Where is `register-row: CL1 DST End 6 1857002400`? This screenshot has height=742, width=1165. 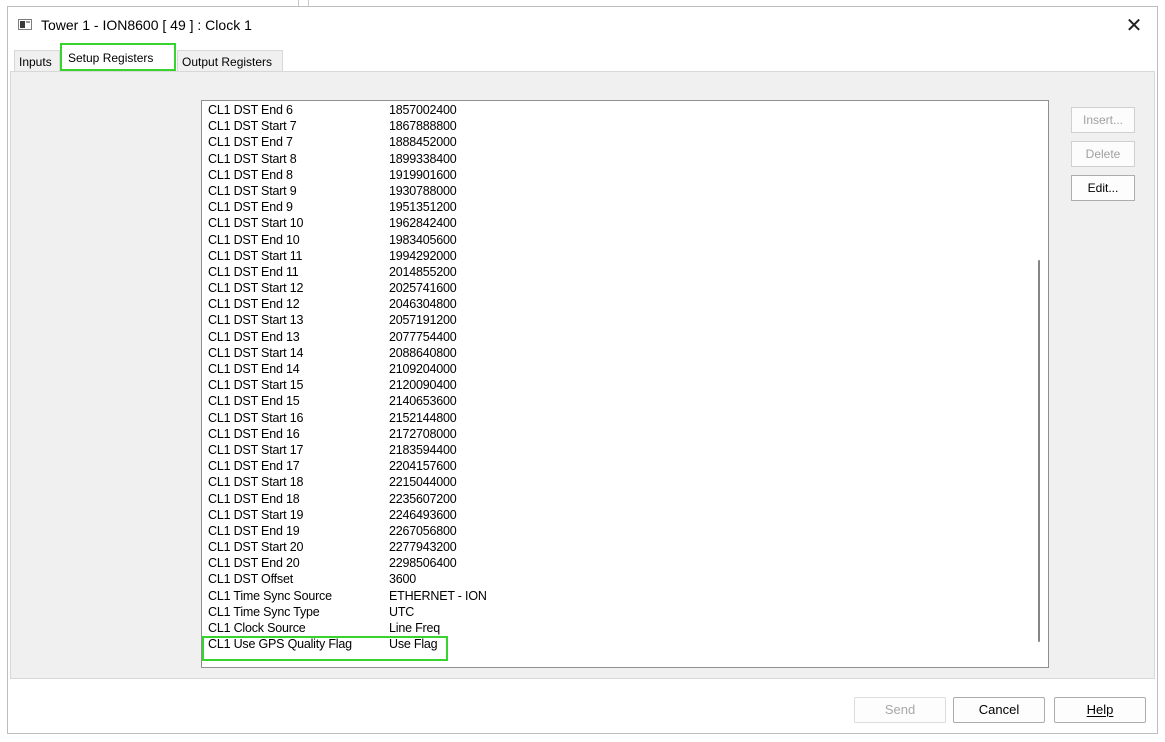 register-row: CL1 DST End 6 1857002400 is located at coordinates (347, 110).